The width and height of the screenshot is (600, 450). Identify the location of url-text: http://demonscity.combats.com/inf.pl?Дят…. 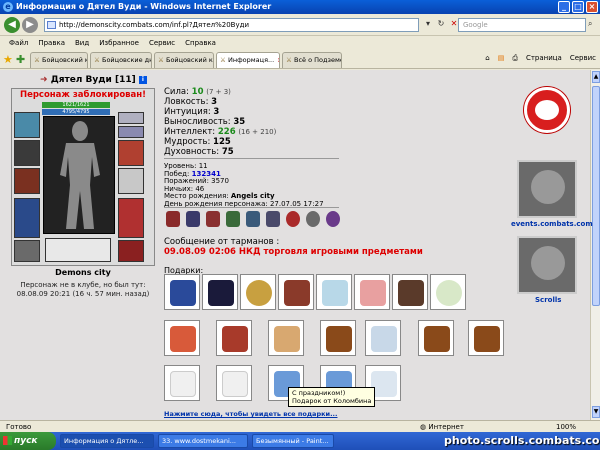
(154, 25).